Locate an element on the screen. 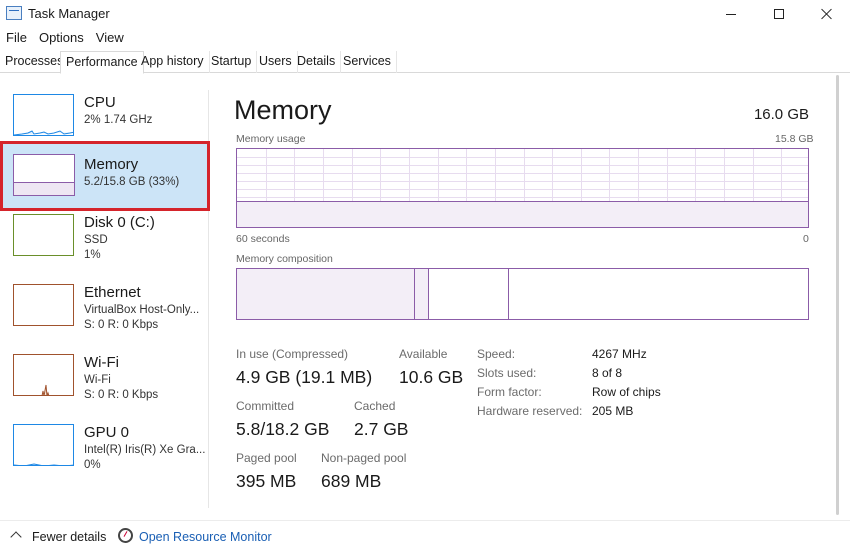 This screenshot has height=558, width=850. tab-performance: Performance is located at coordinates (102, 62).